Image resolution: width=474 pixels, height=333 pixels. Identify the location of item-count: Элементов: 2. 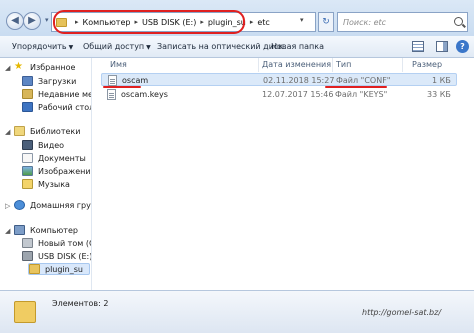
(80, 303).